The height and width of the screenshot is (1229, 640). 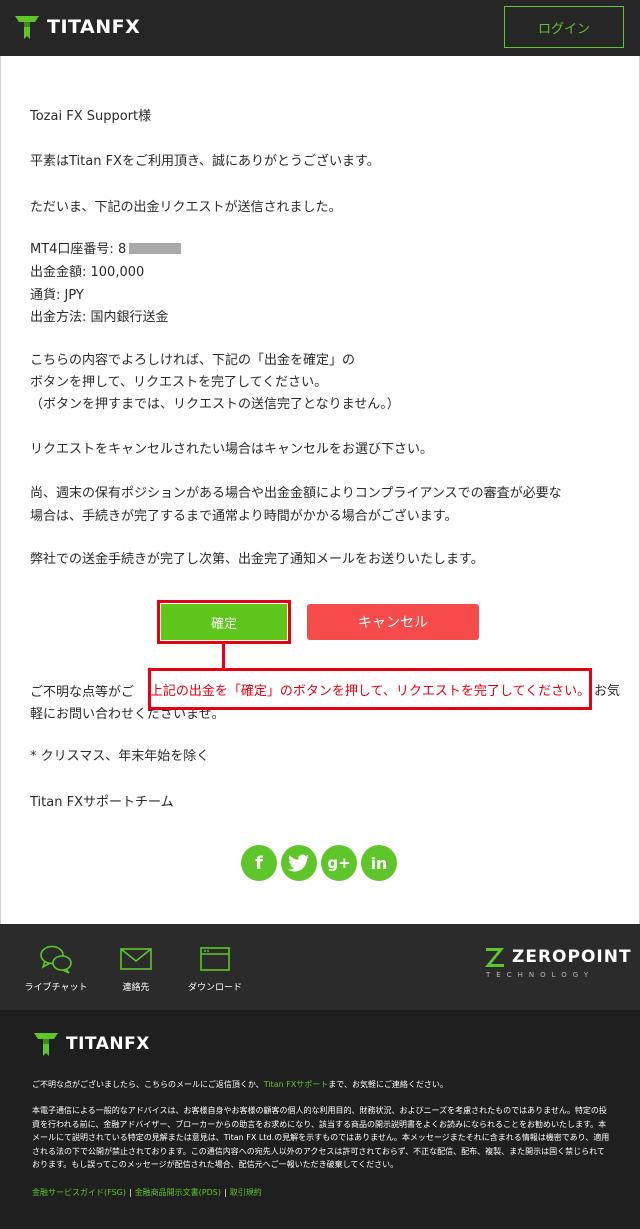 What do you see at coordinates (215, 959) in the screenshot?
I see `browser-window-icon` at bounding box center [215, 959].